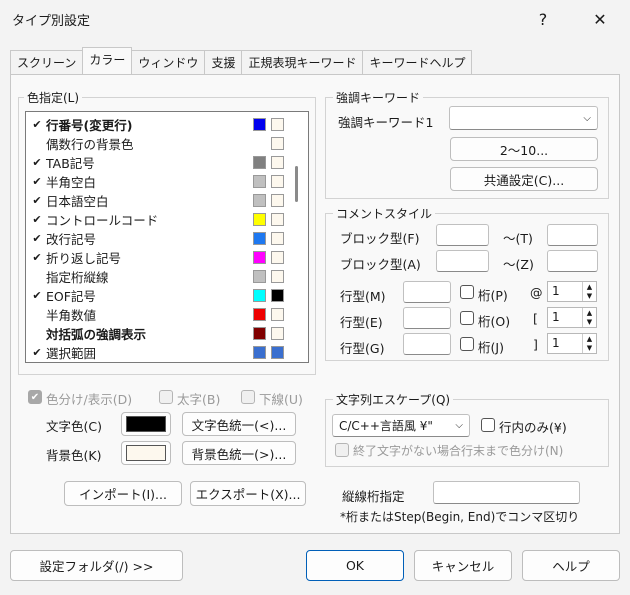  Describe the element at coordinates (572, 261) in the screenshot. I see `block-end-z-input` at that location.